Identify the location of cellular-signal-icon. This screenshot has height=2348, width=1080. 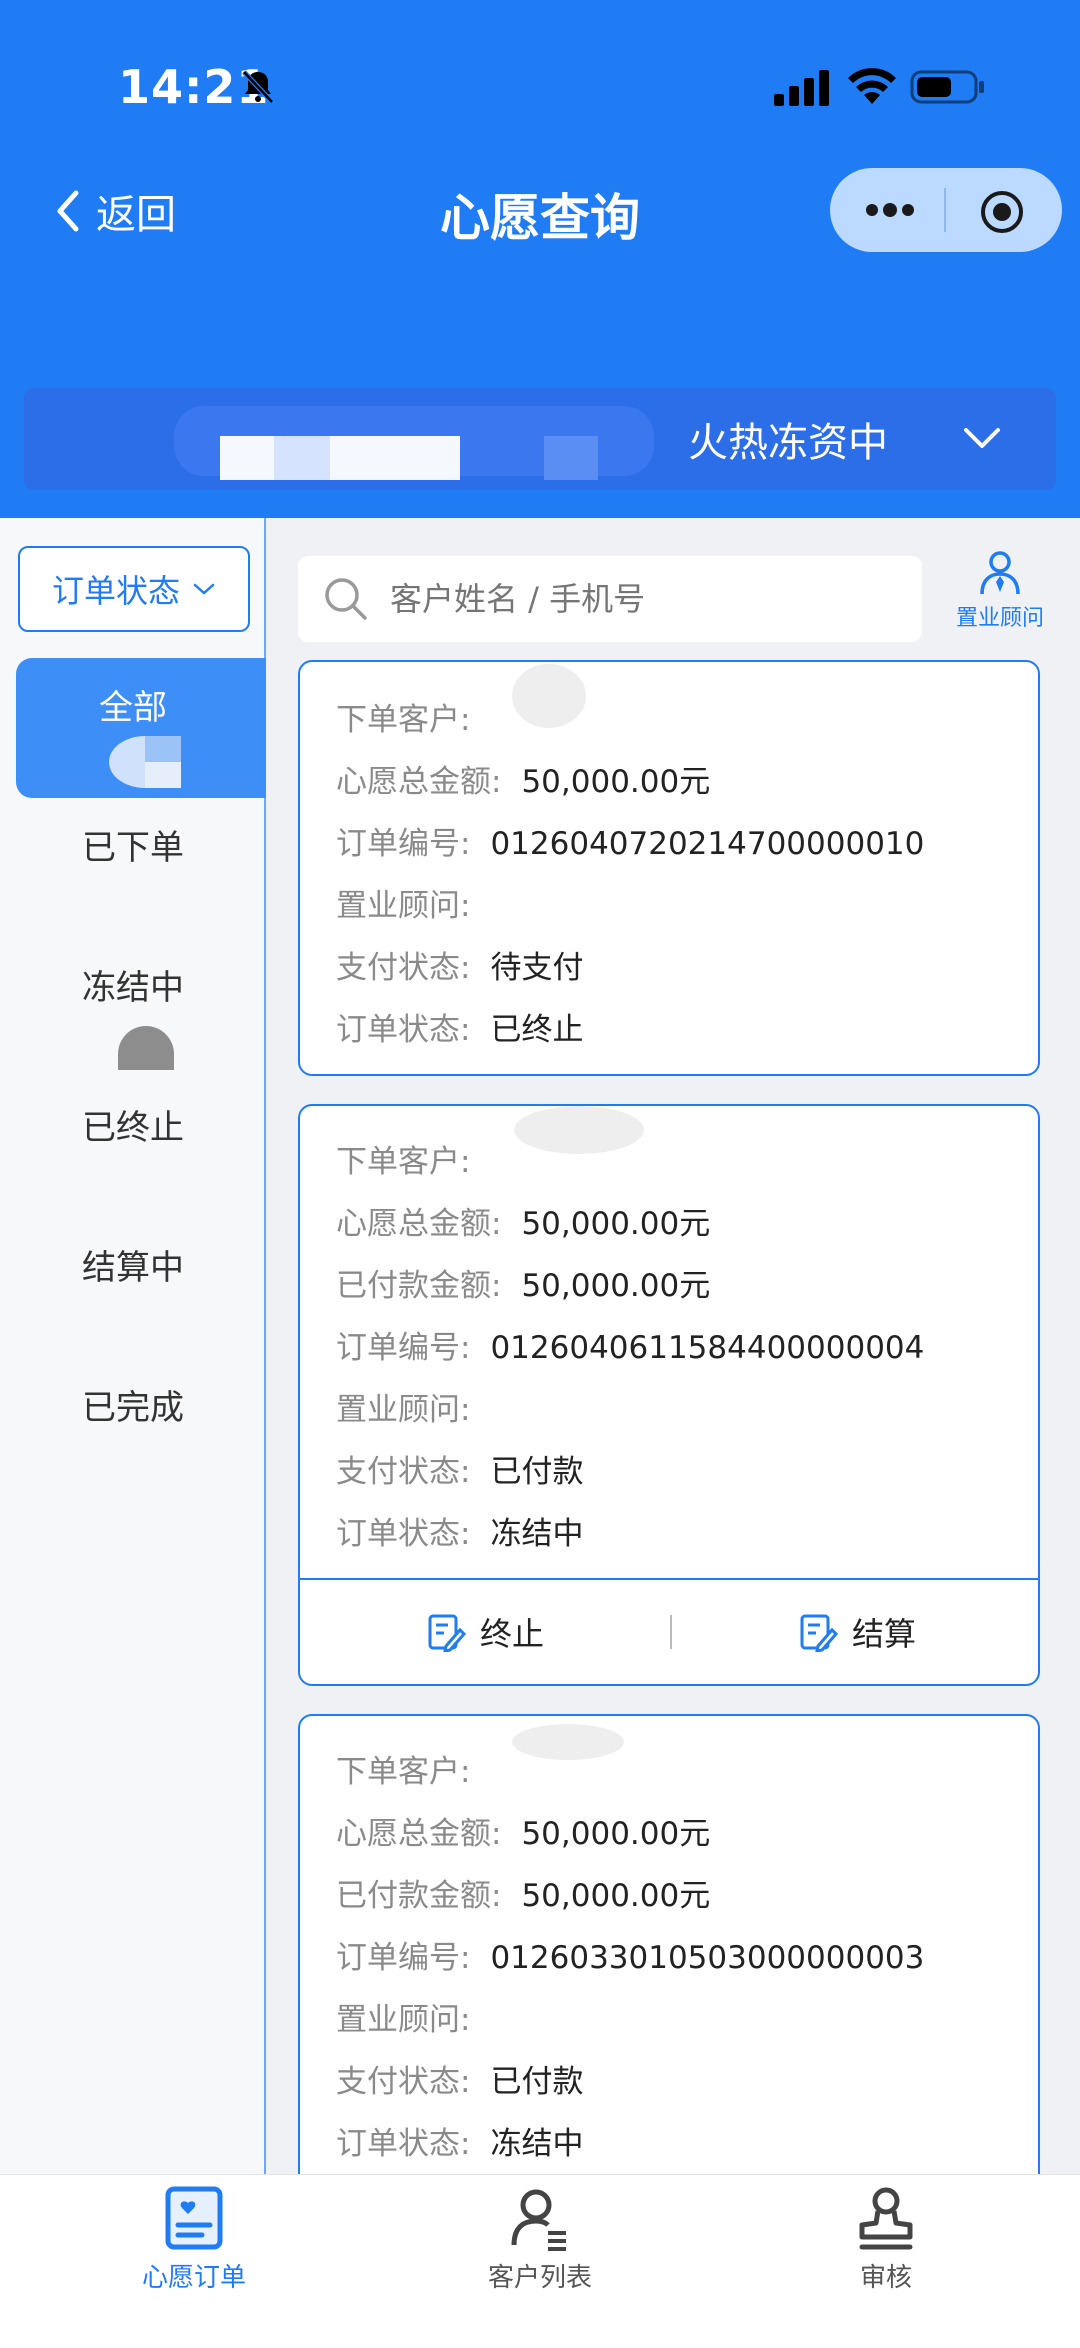
(801, 88).